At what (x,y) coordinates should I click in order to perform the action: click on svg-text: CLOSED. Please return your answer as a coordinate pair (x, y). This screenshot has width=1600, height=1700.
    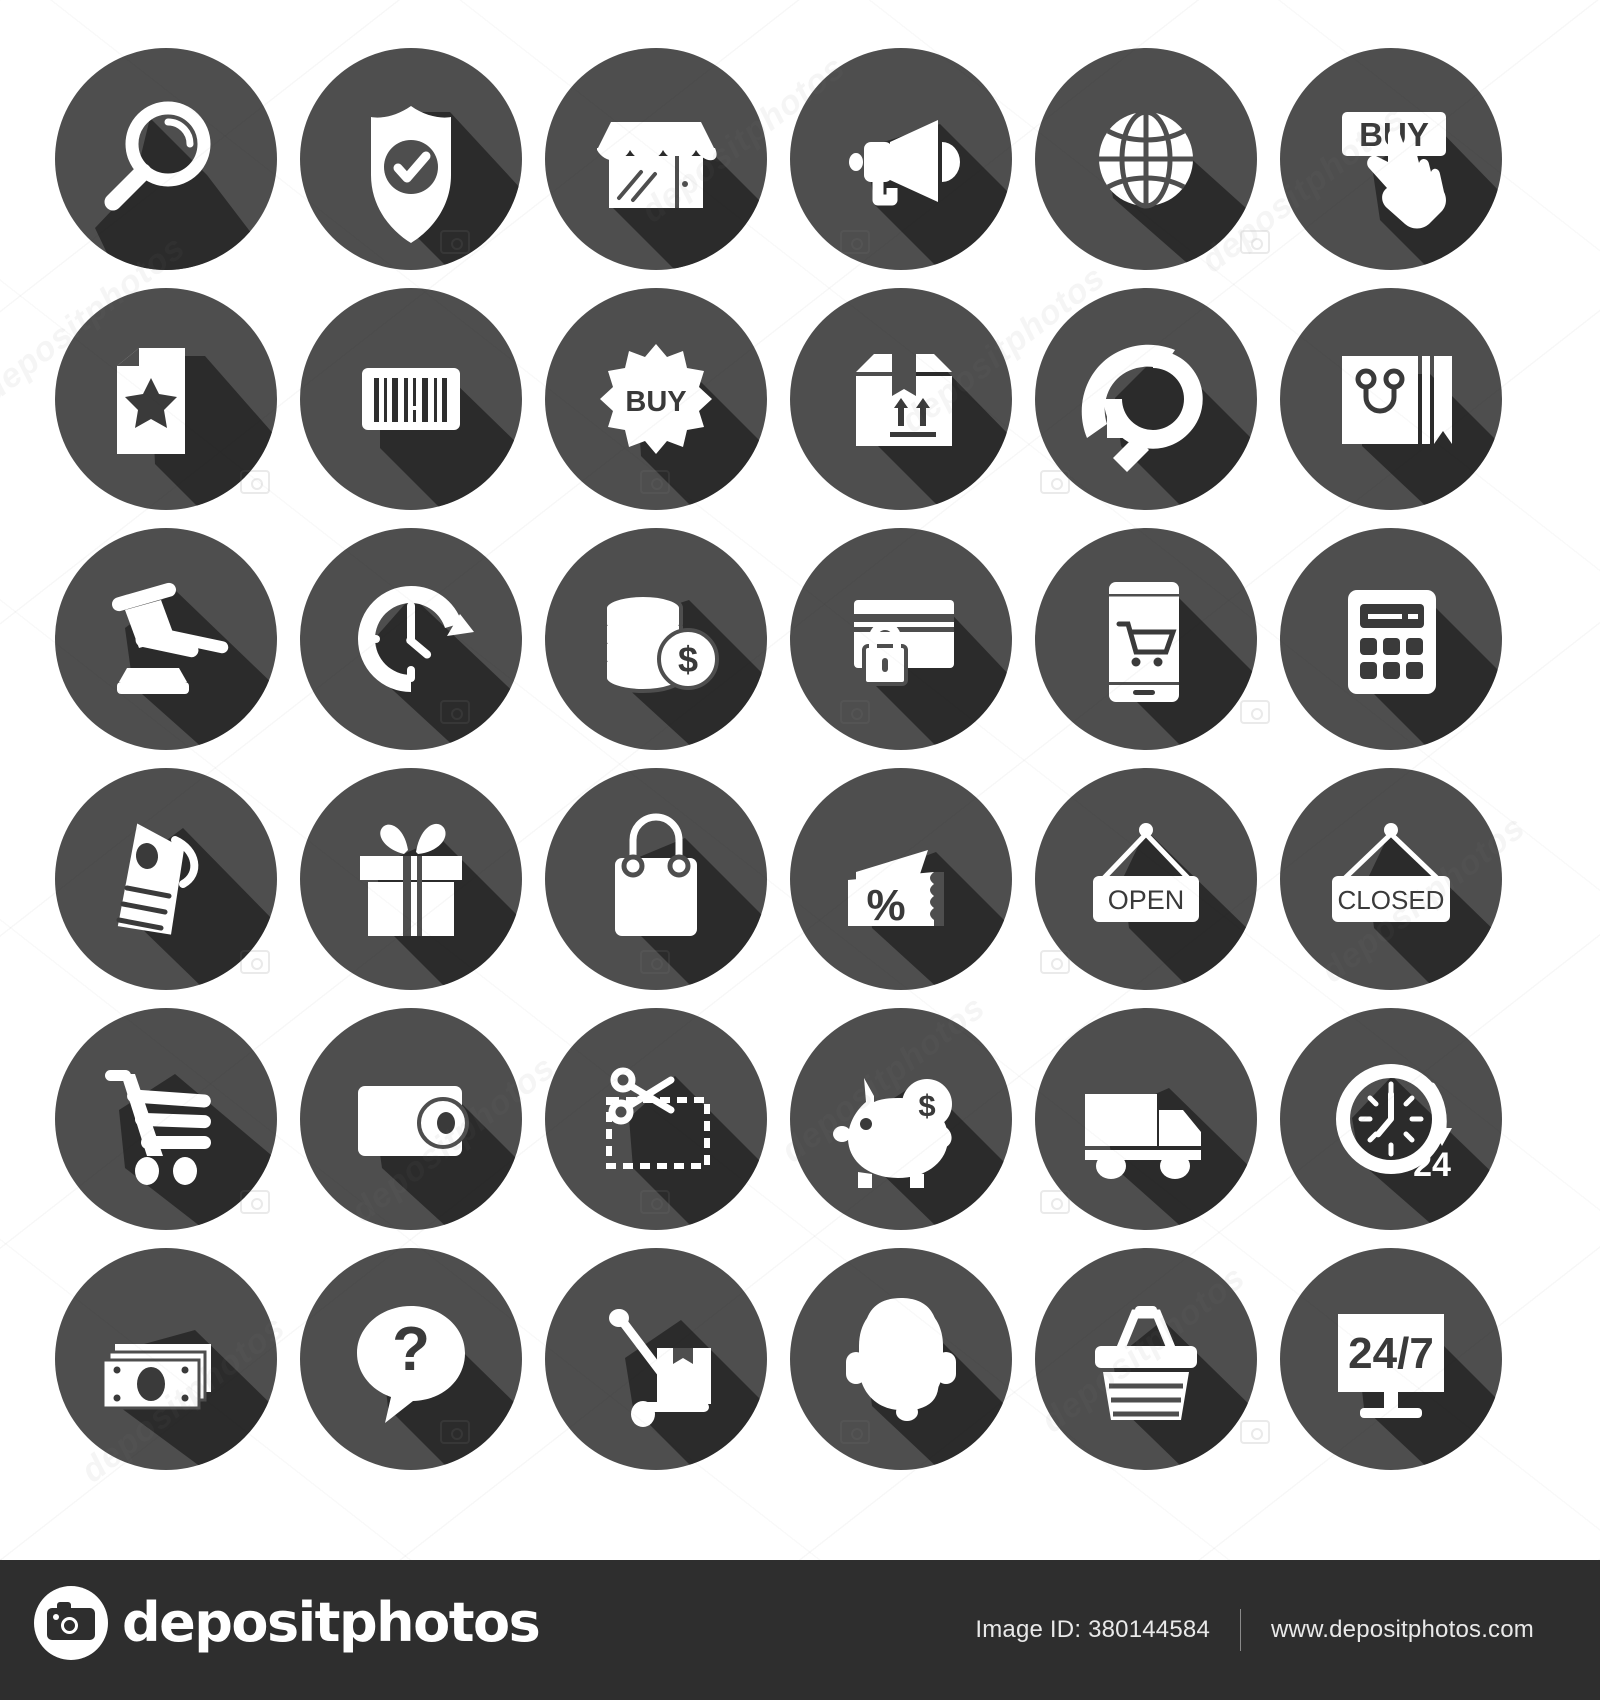
    Looking at the image, I should click on (1391, 900).